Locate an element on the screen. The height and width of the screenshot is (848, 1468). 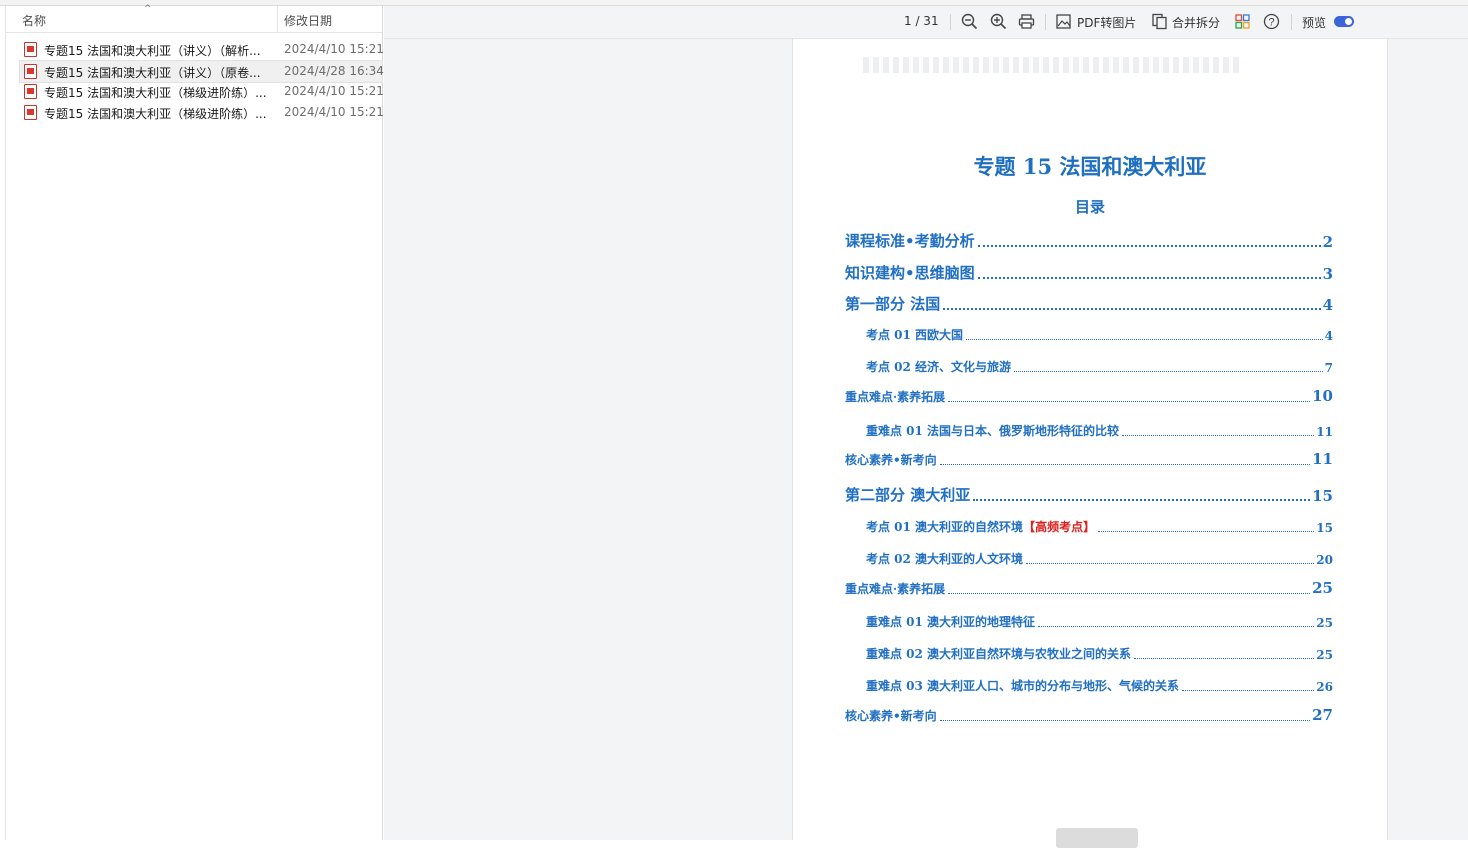
merge-split-icon is located at coordinates (1159, 21).